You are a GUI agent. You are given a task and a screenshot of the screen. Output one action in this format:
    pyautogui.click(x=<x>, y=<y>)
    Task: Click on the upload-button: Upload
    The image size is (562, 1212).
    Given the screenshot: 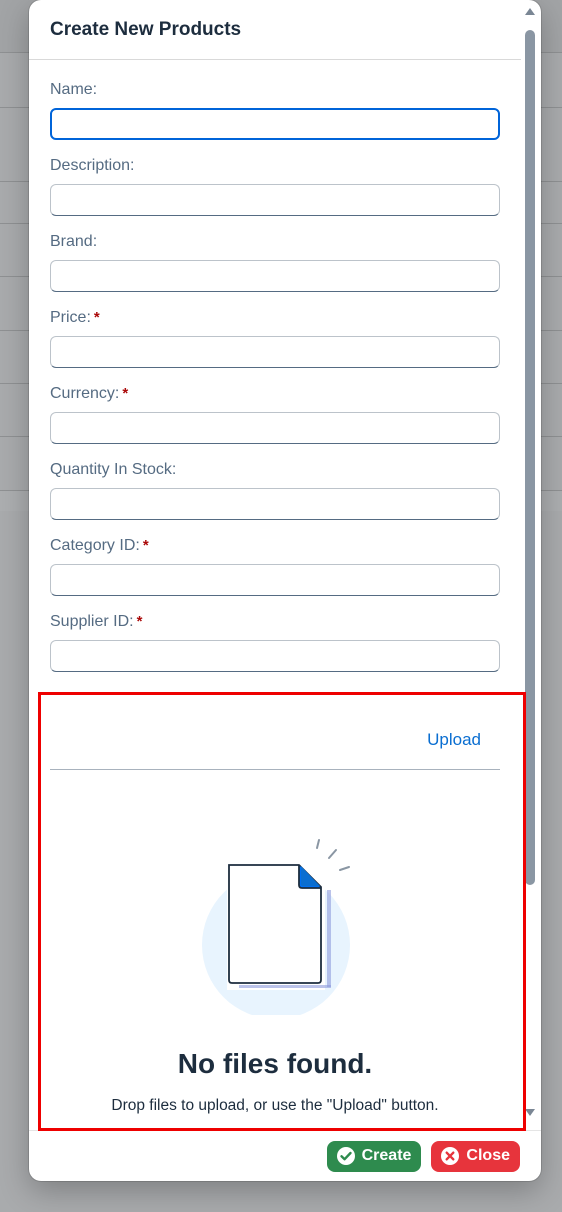 What is the action you would take?
    pyautogui.click(x=454, y=740)
    